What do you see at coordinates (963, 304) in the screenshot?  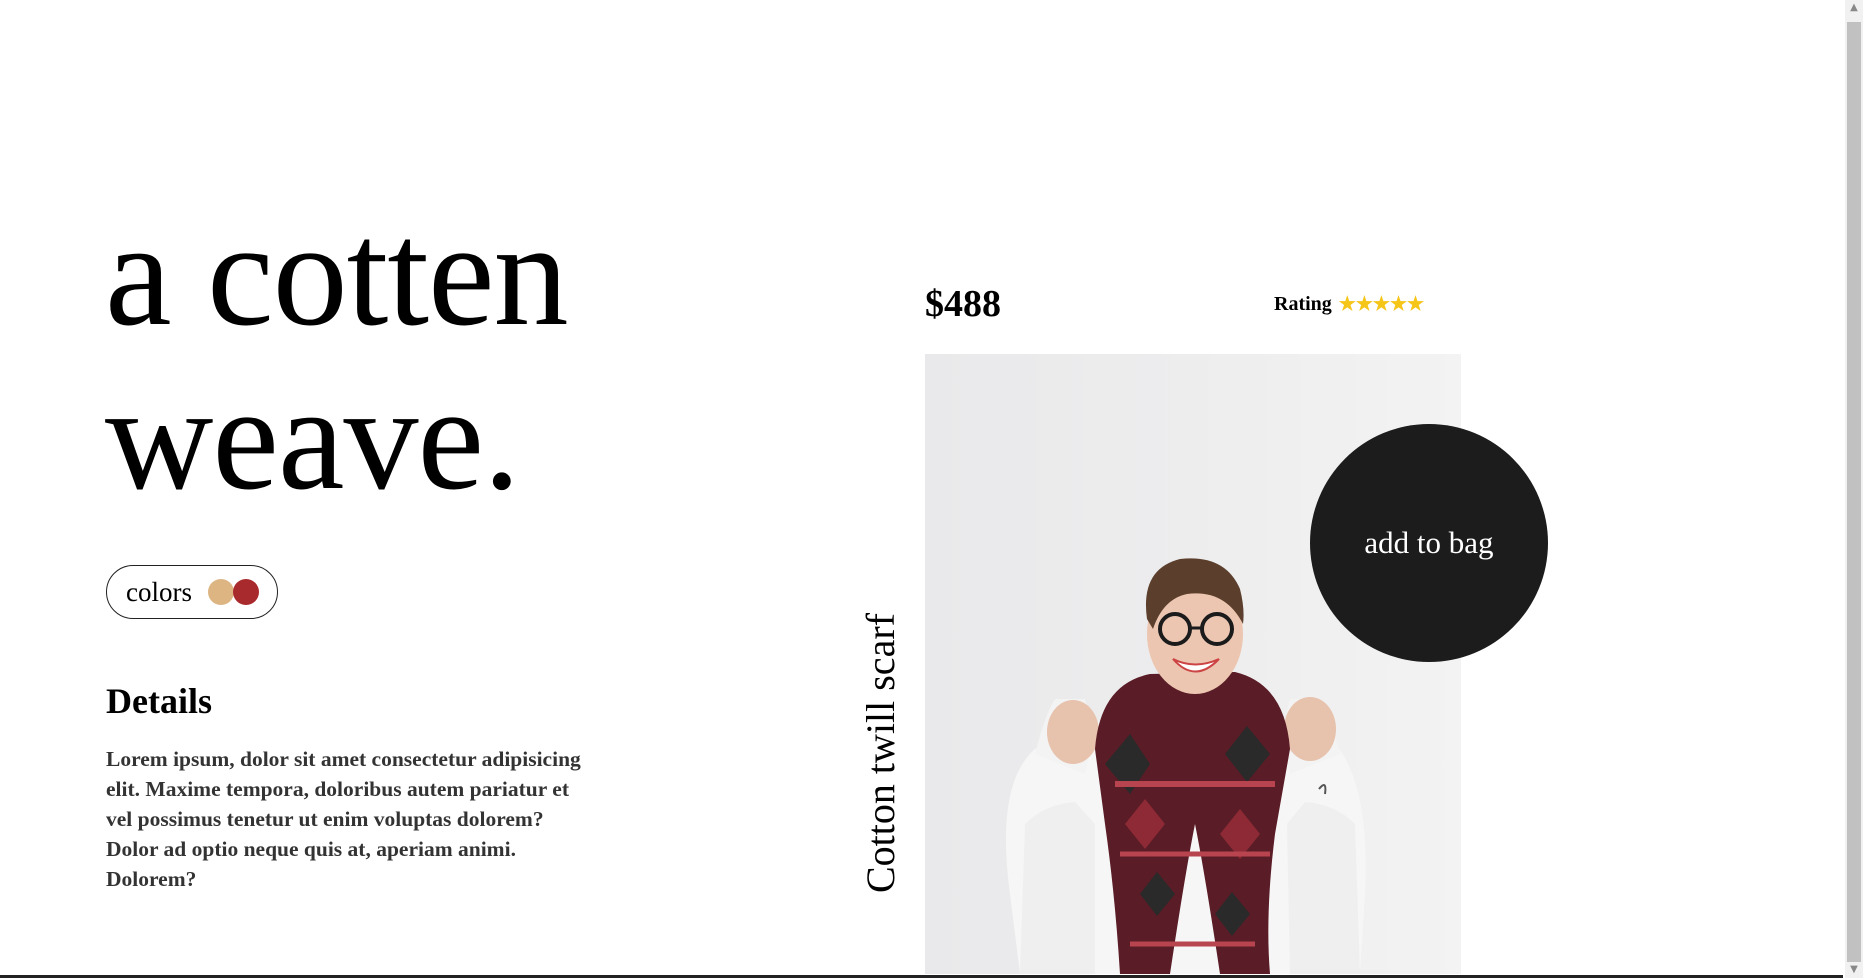 I see `product-price: $488` at bounding box center [963, 304].